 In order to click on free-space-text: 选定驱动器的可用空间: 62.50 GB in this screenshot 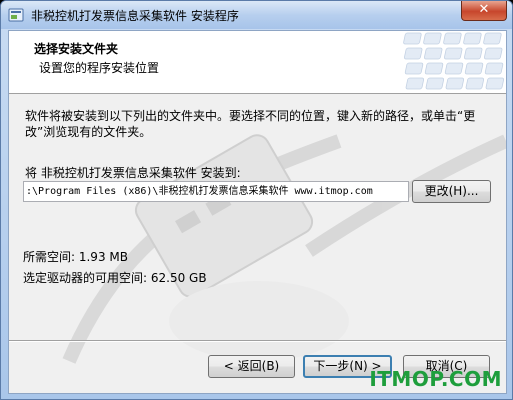, I will do `click(115, 278)`.